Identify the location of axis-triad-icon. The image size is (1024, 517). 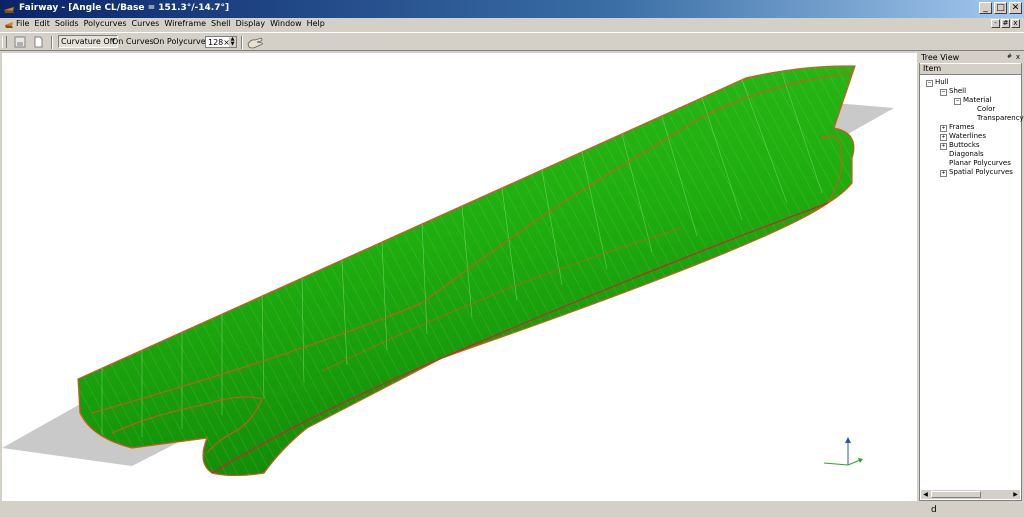
(843, 451).